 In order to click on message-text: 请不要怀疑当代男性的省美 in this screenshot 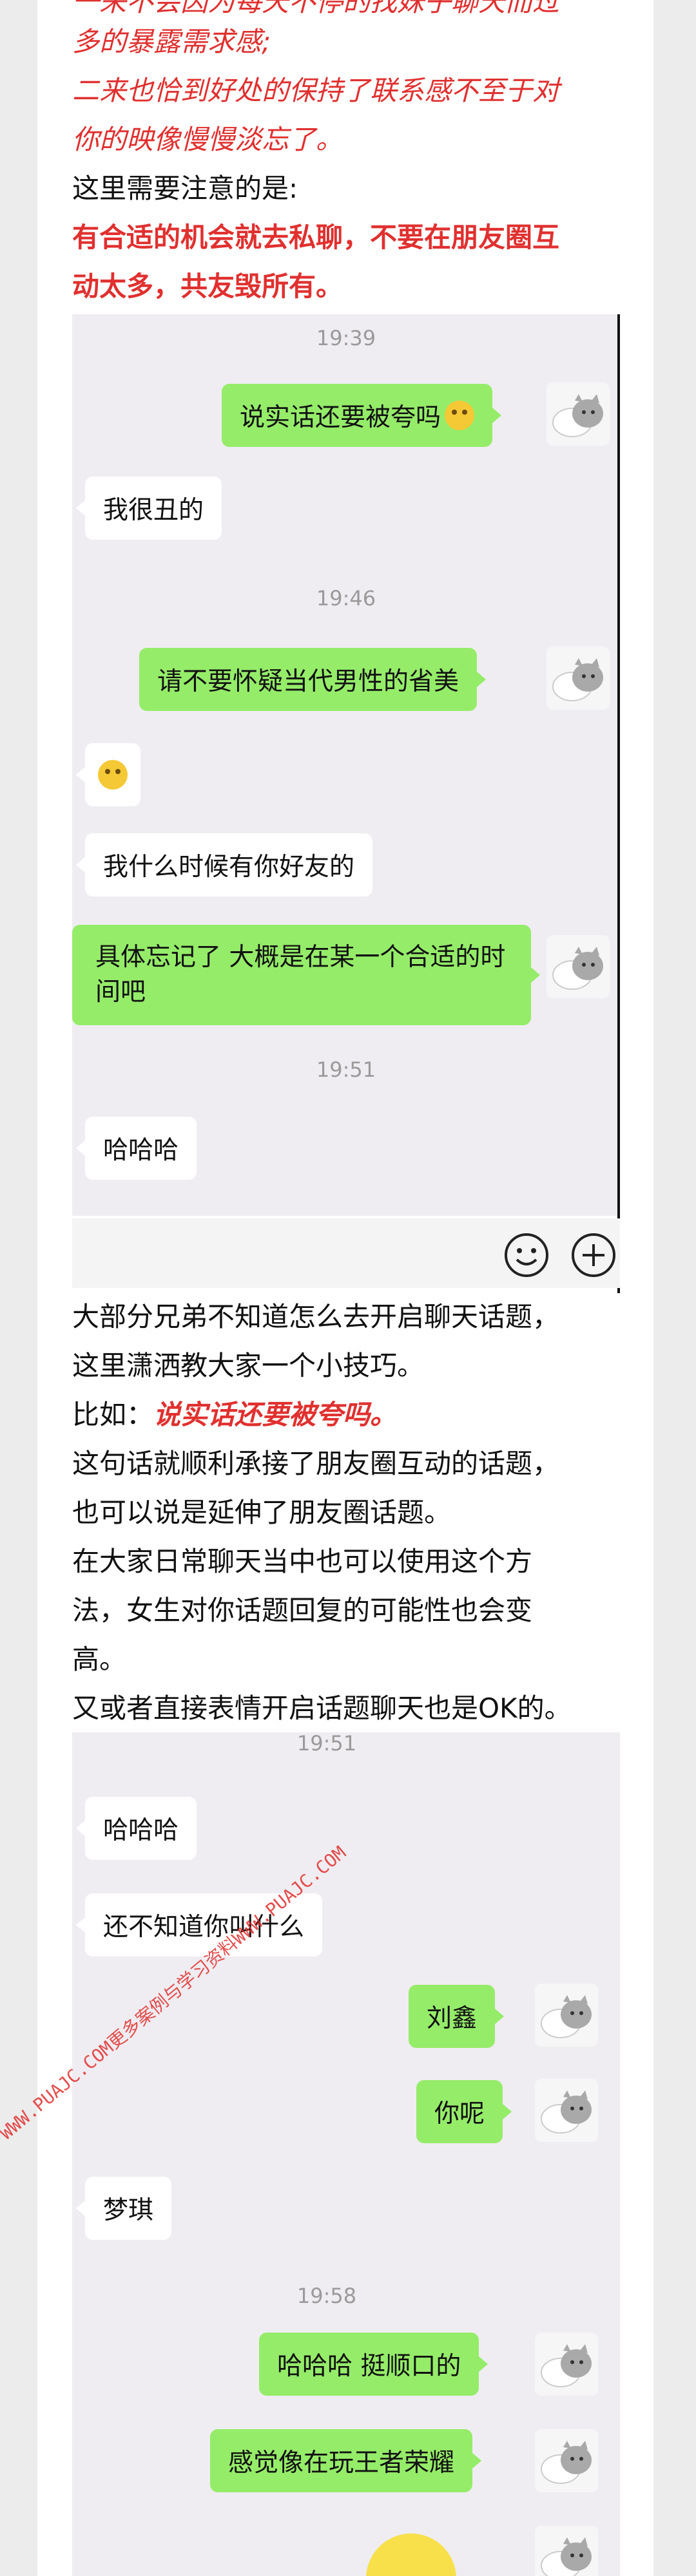, I will do `click(308, 682)`.